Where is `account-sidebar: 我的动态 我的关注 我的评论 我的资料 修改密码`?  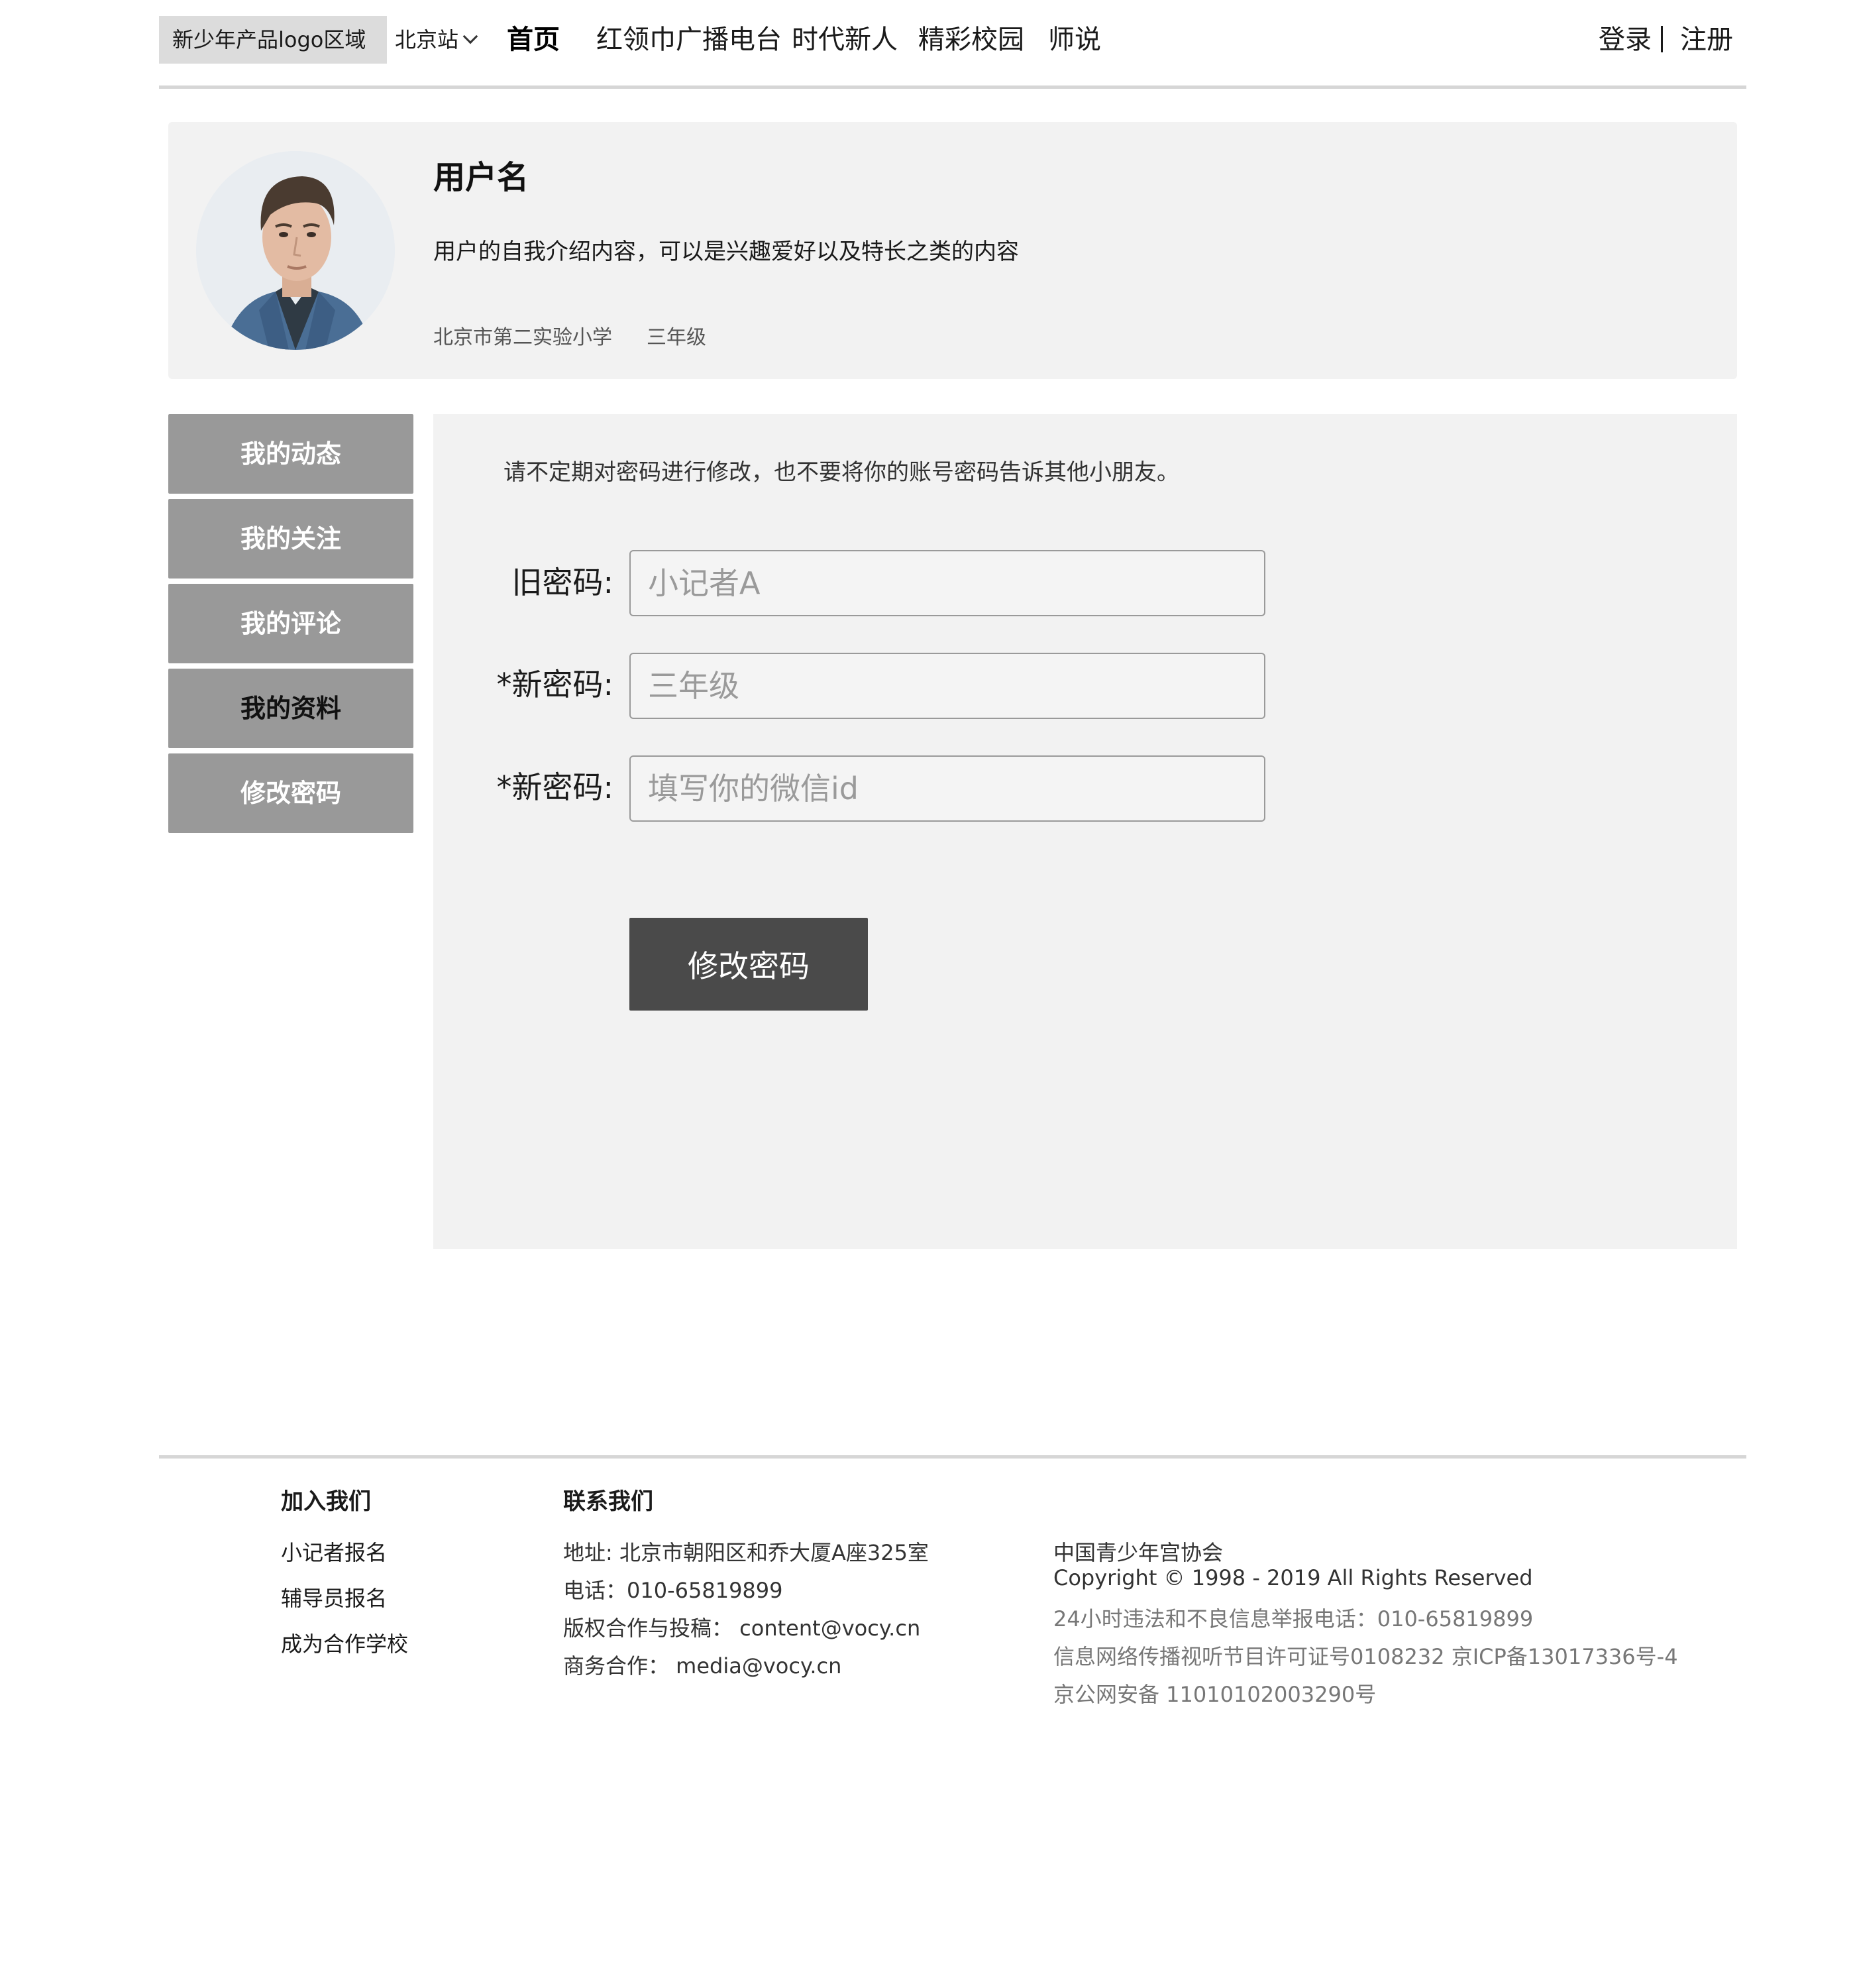 account-sidebar: 我的动态 我的关注 我的评论 我的资料 修改密码 is located at coordinates (290, 626).